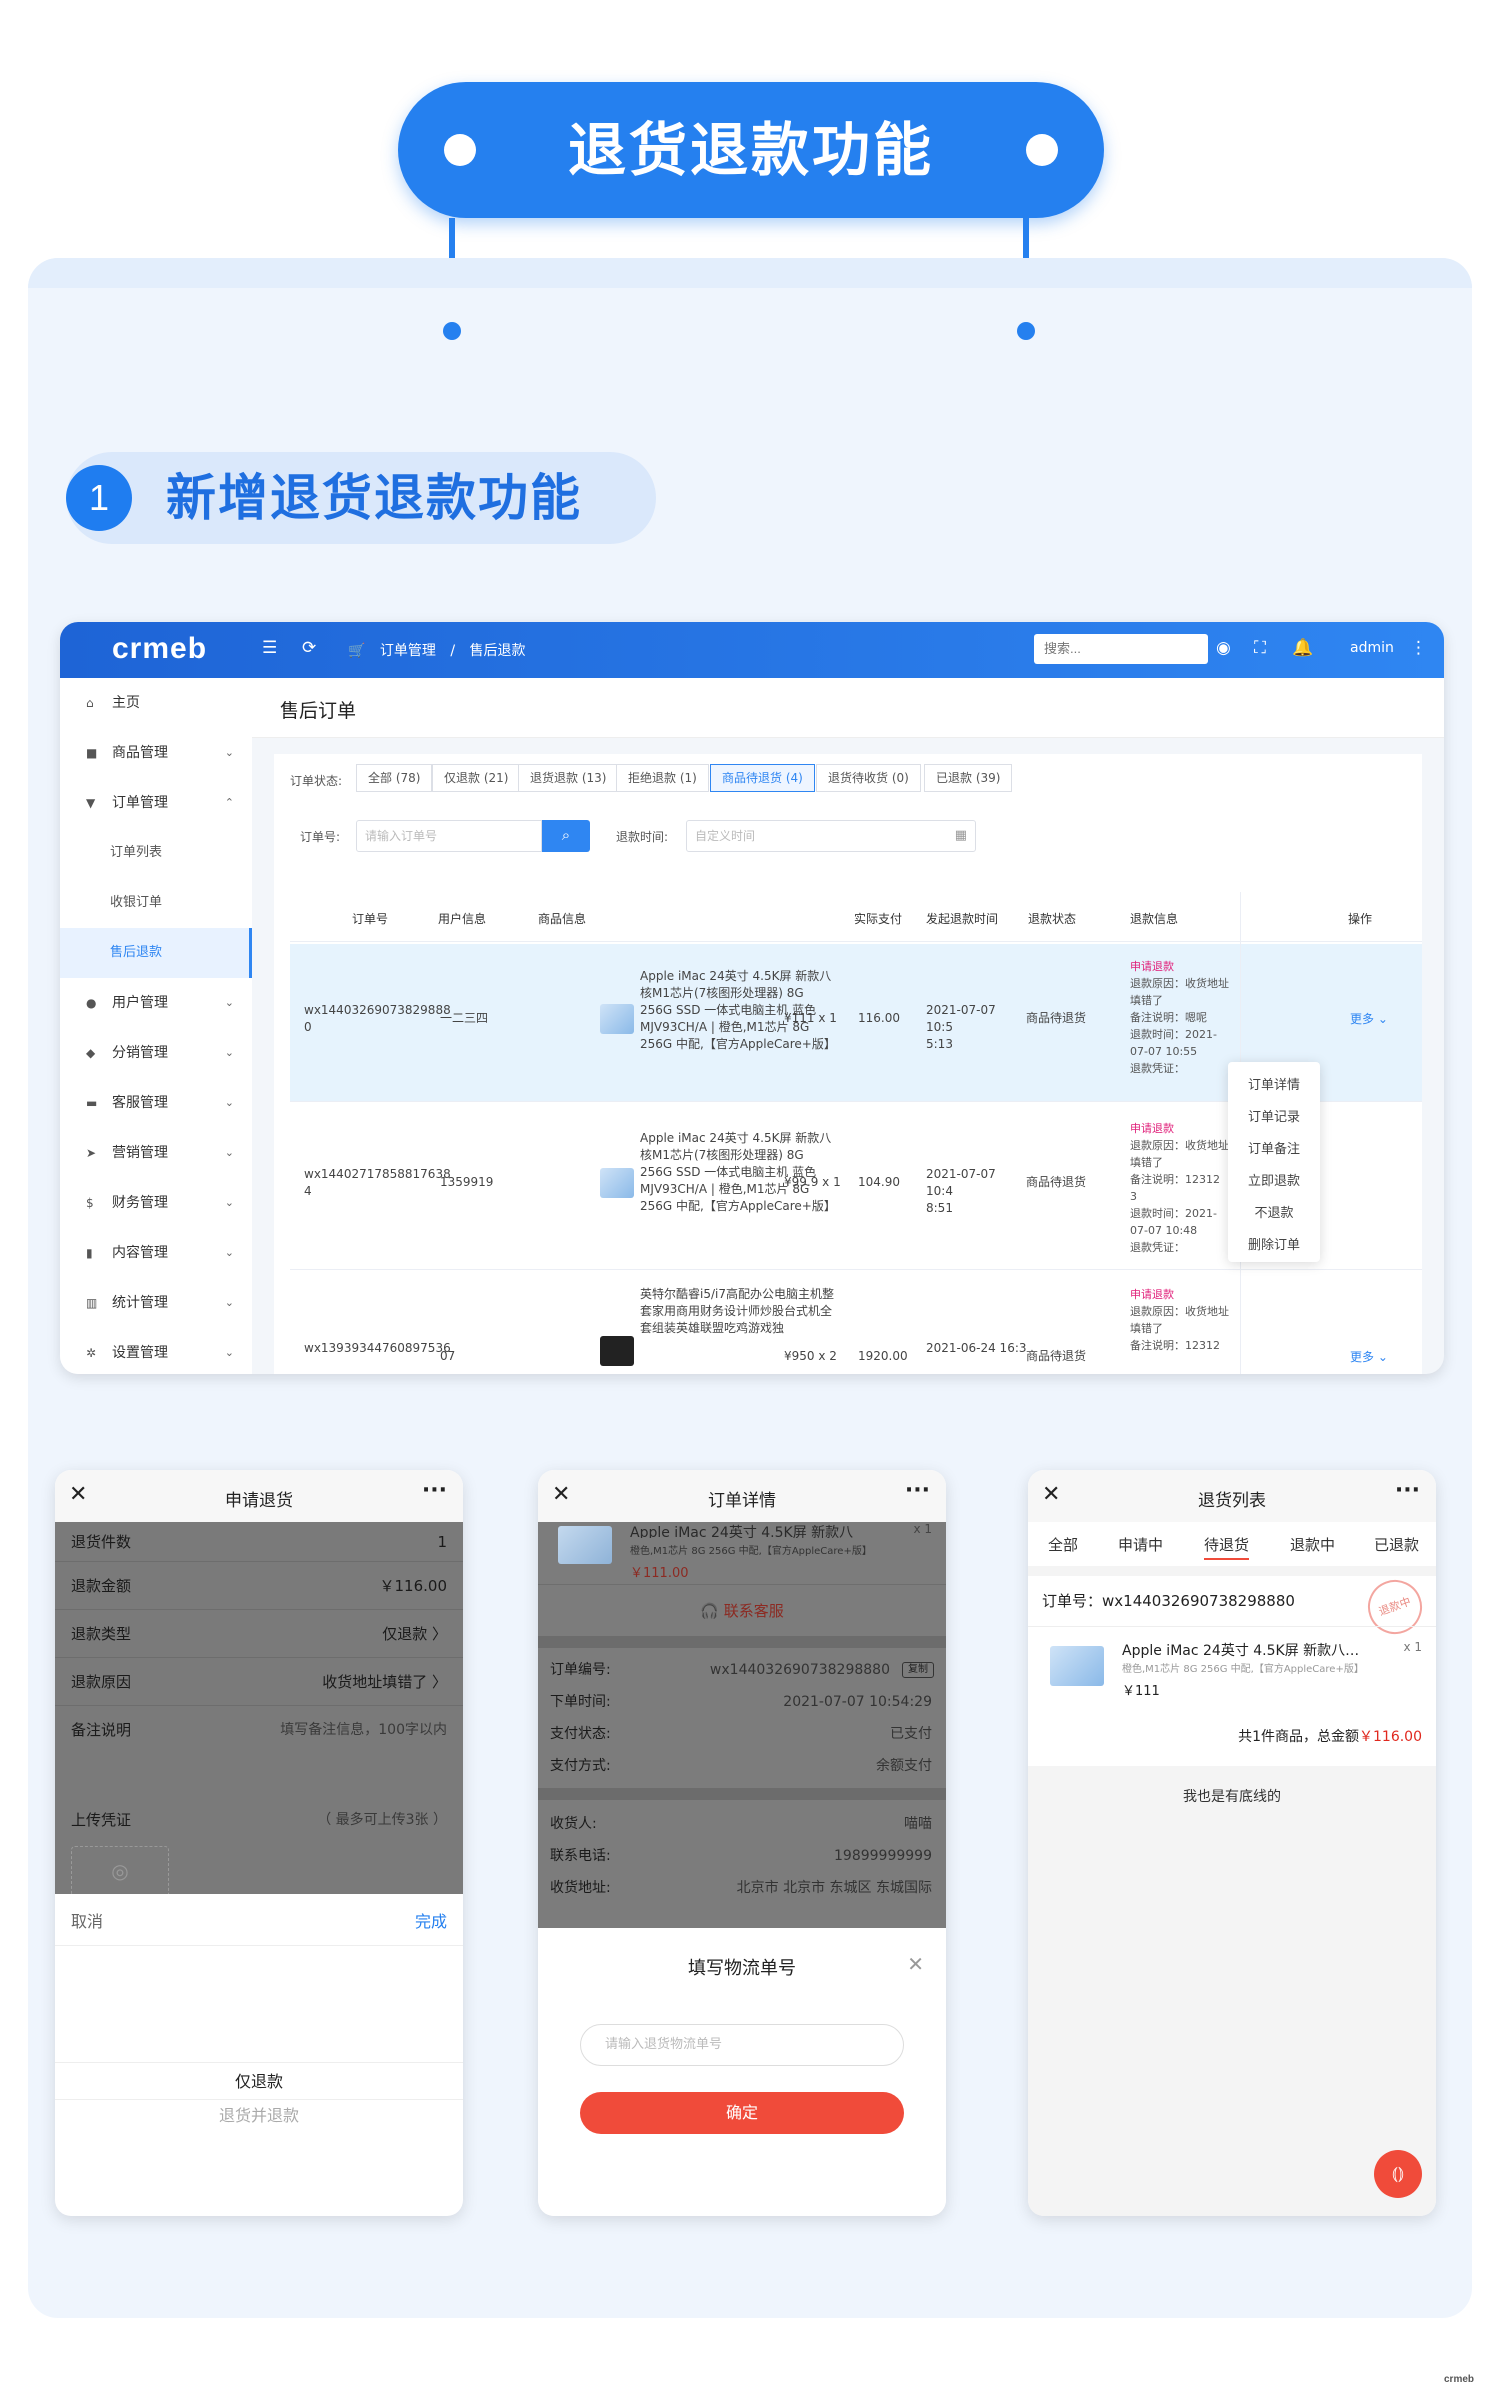  What do you see at coordinates (742, 2045) in the screenshot?
I see `logistics-number-input: 请输入退货物流单号` at bounding box center [742, 2045].